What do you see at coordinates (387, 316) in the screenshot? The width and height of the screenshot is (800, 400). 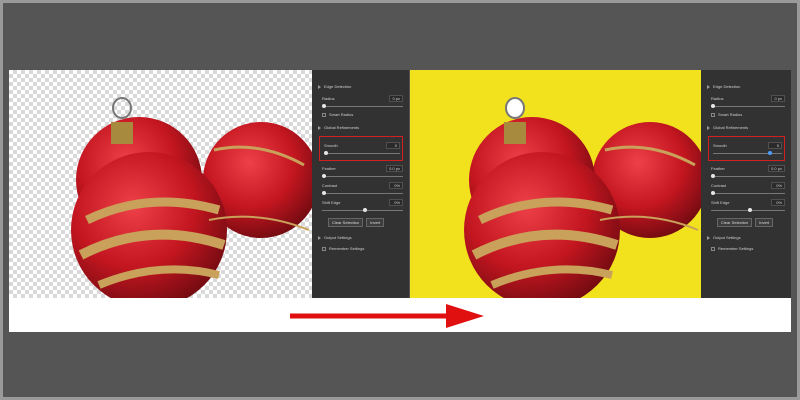 I see `right-arrow-icon` at bounding box center [387, 316].